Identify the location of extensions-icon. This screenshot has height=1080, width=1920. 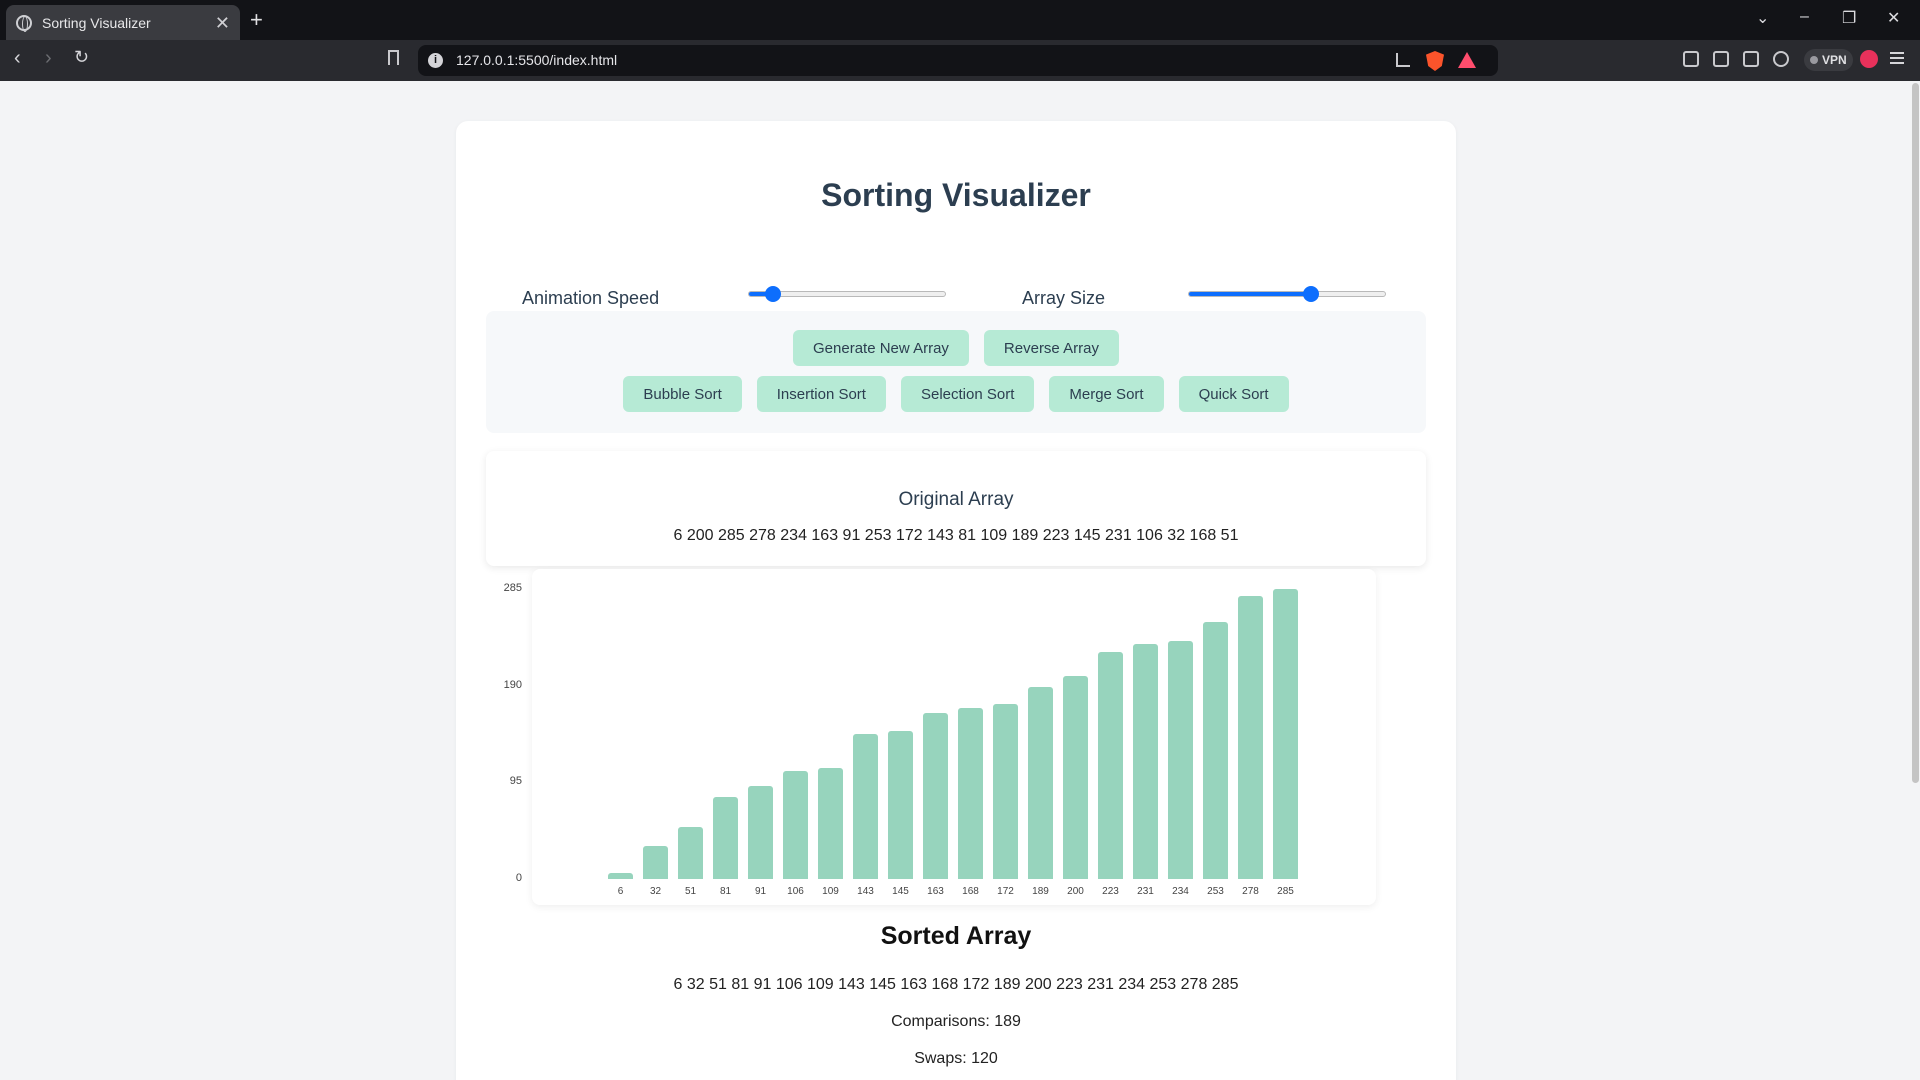
(1691, 59).